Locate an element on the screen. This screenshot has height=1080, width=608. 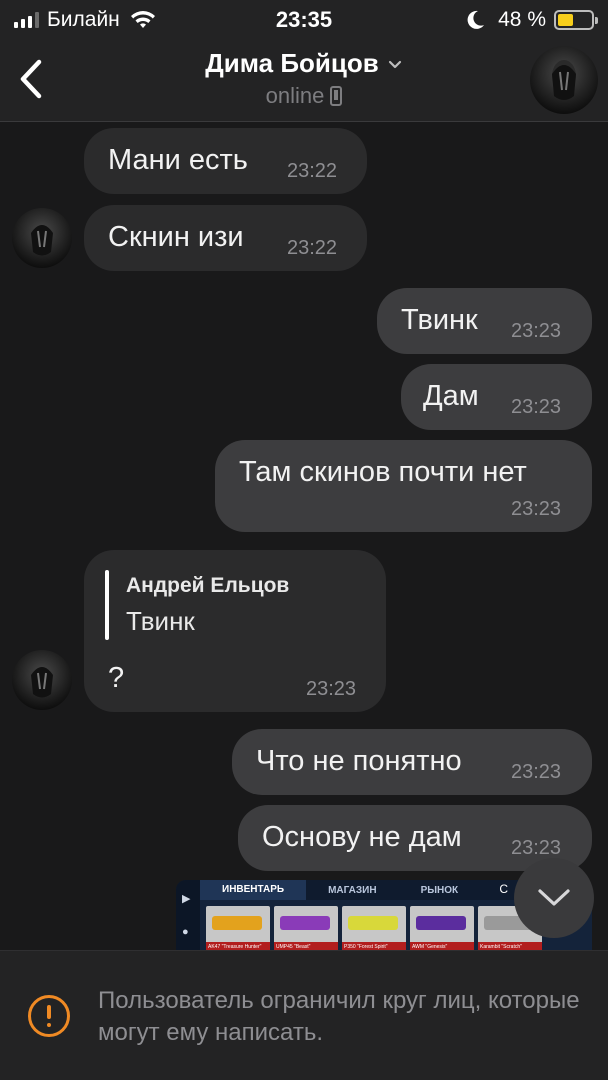
chat-header: Дима Бойцов online is located at coordinates (304, 81).